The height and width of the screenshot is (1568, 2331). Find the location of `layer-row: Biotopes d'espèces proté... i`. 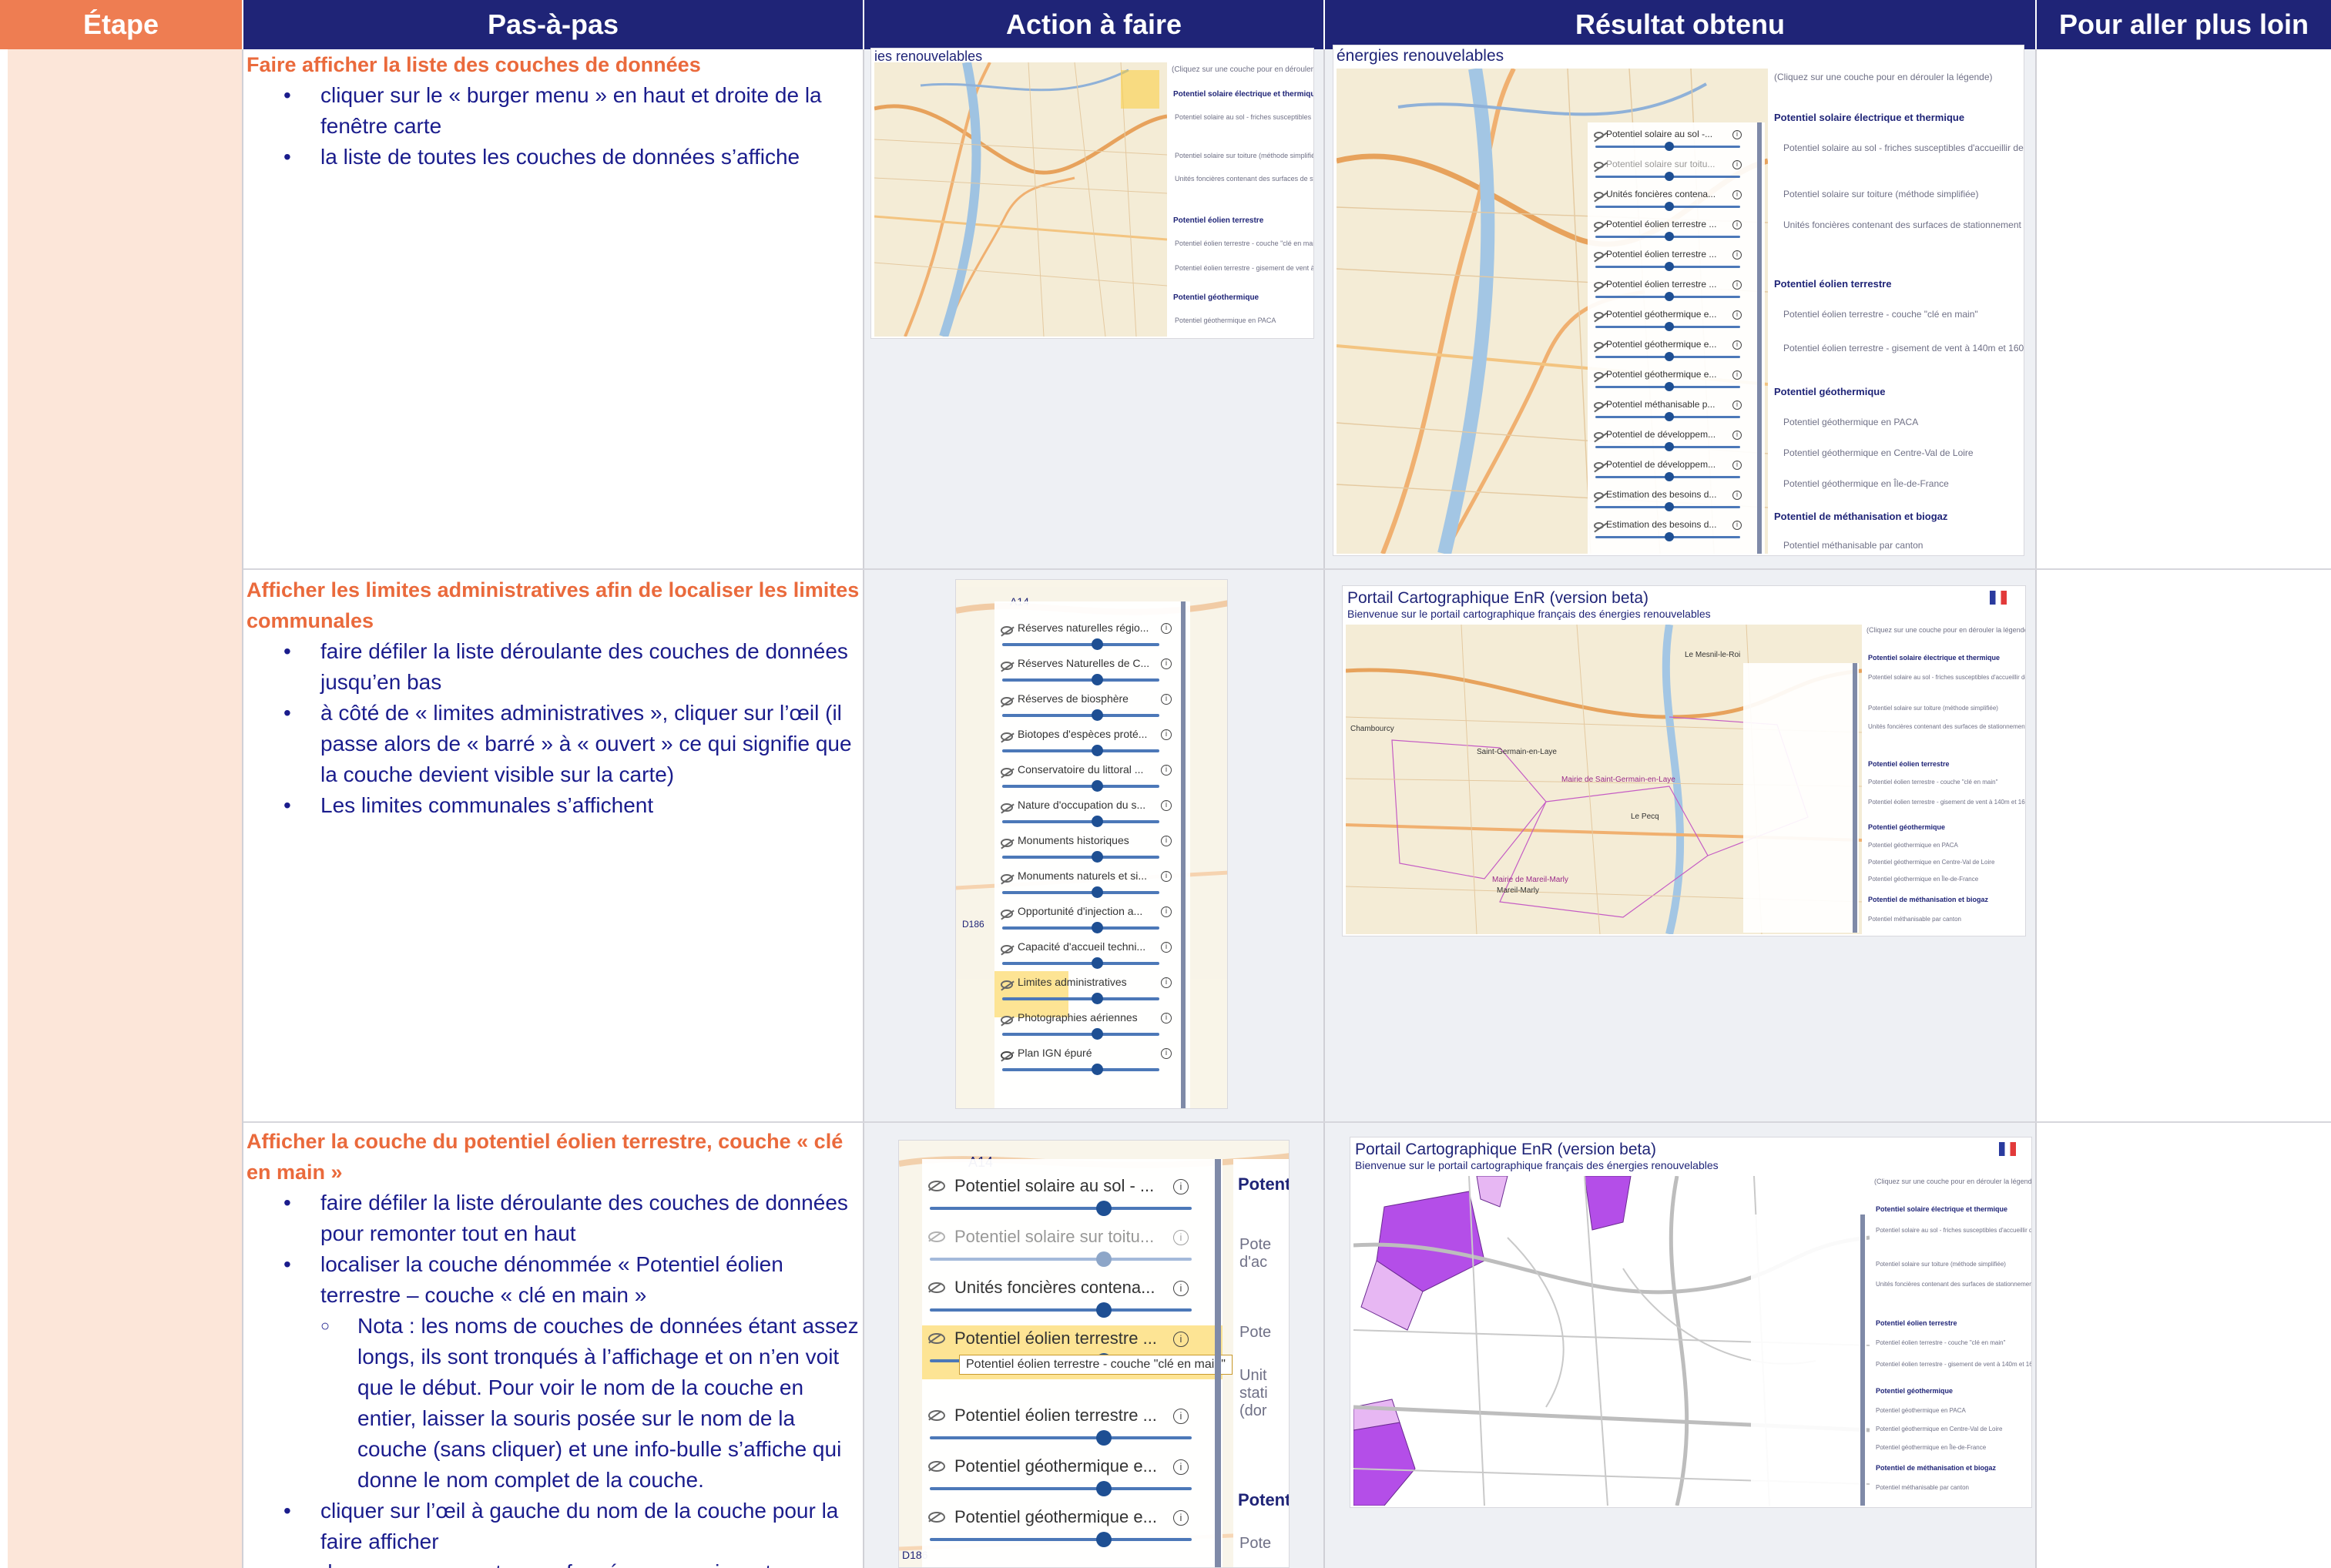

layer-row: Biotopes d'espèces proté... i is located at coordinates (1092, 746).